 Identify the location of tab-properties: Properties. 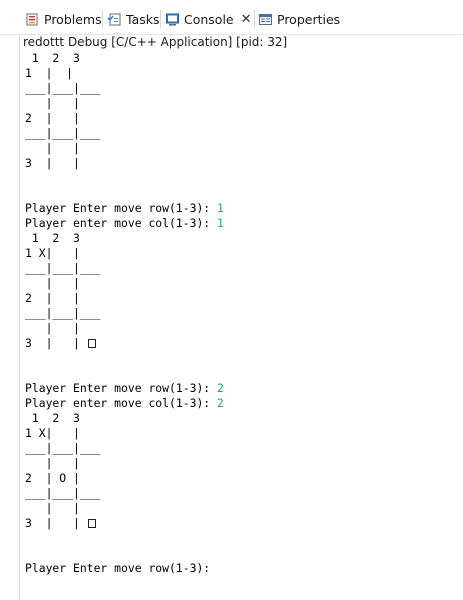
(299, 19).